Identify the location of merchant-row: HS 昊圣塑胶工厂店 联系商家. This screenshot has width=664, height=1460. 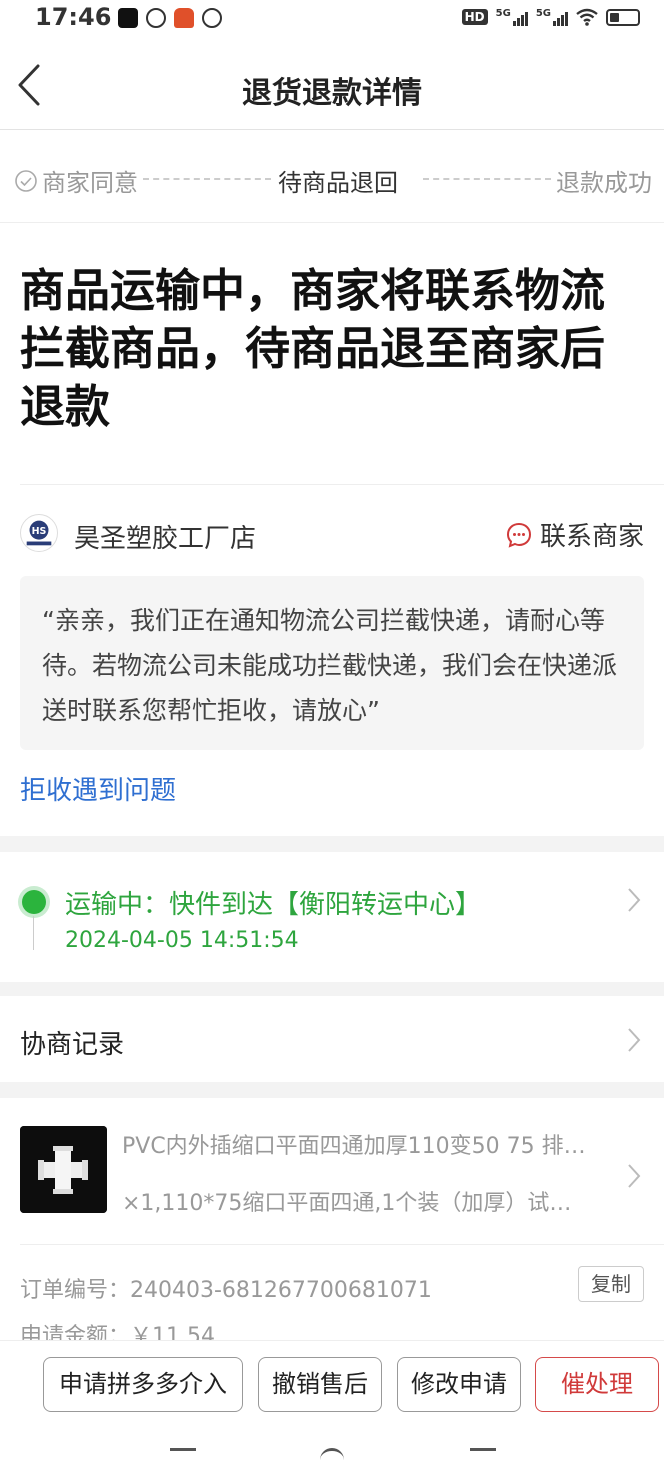
(332, 534).